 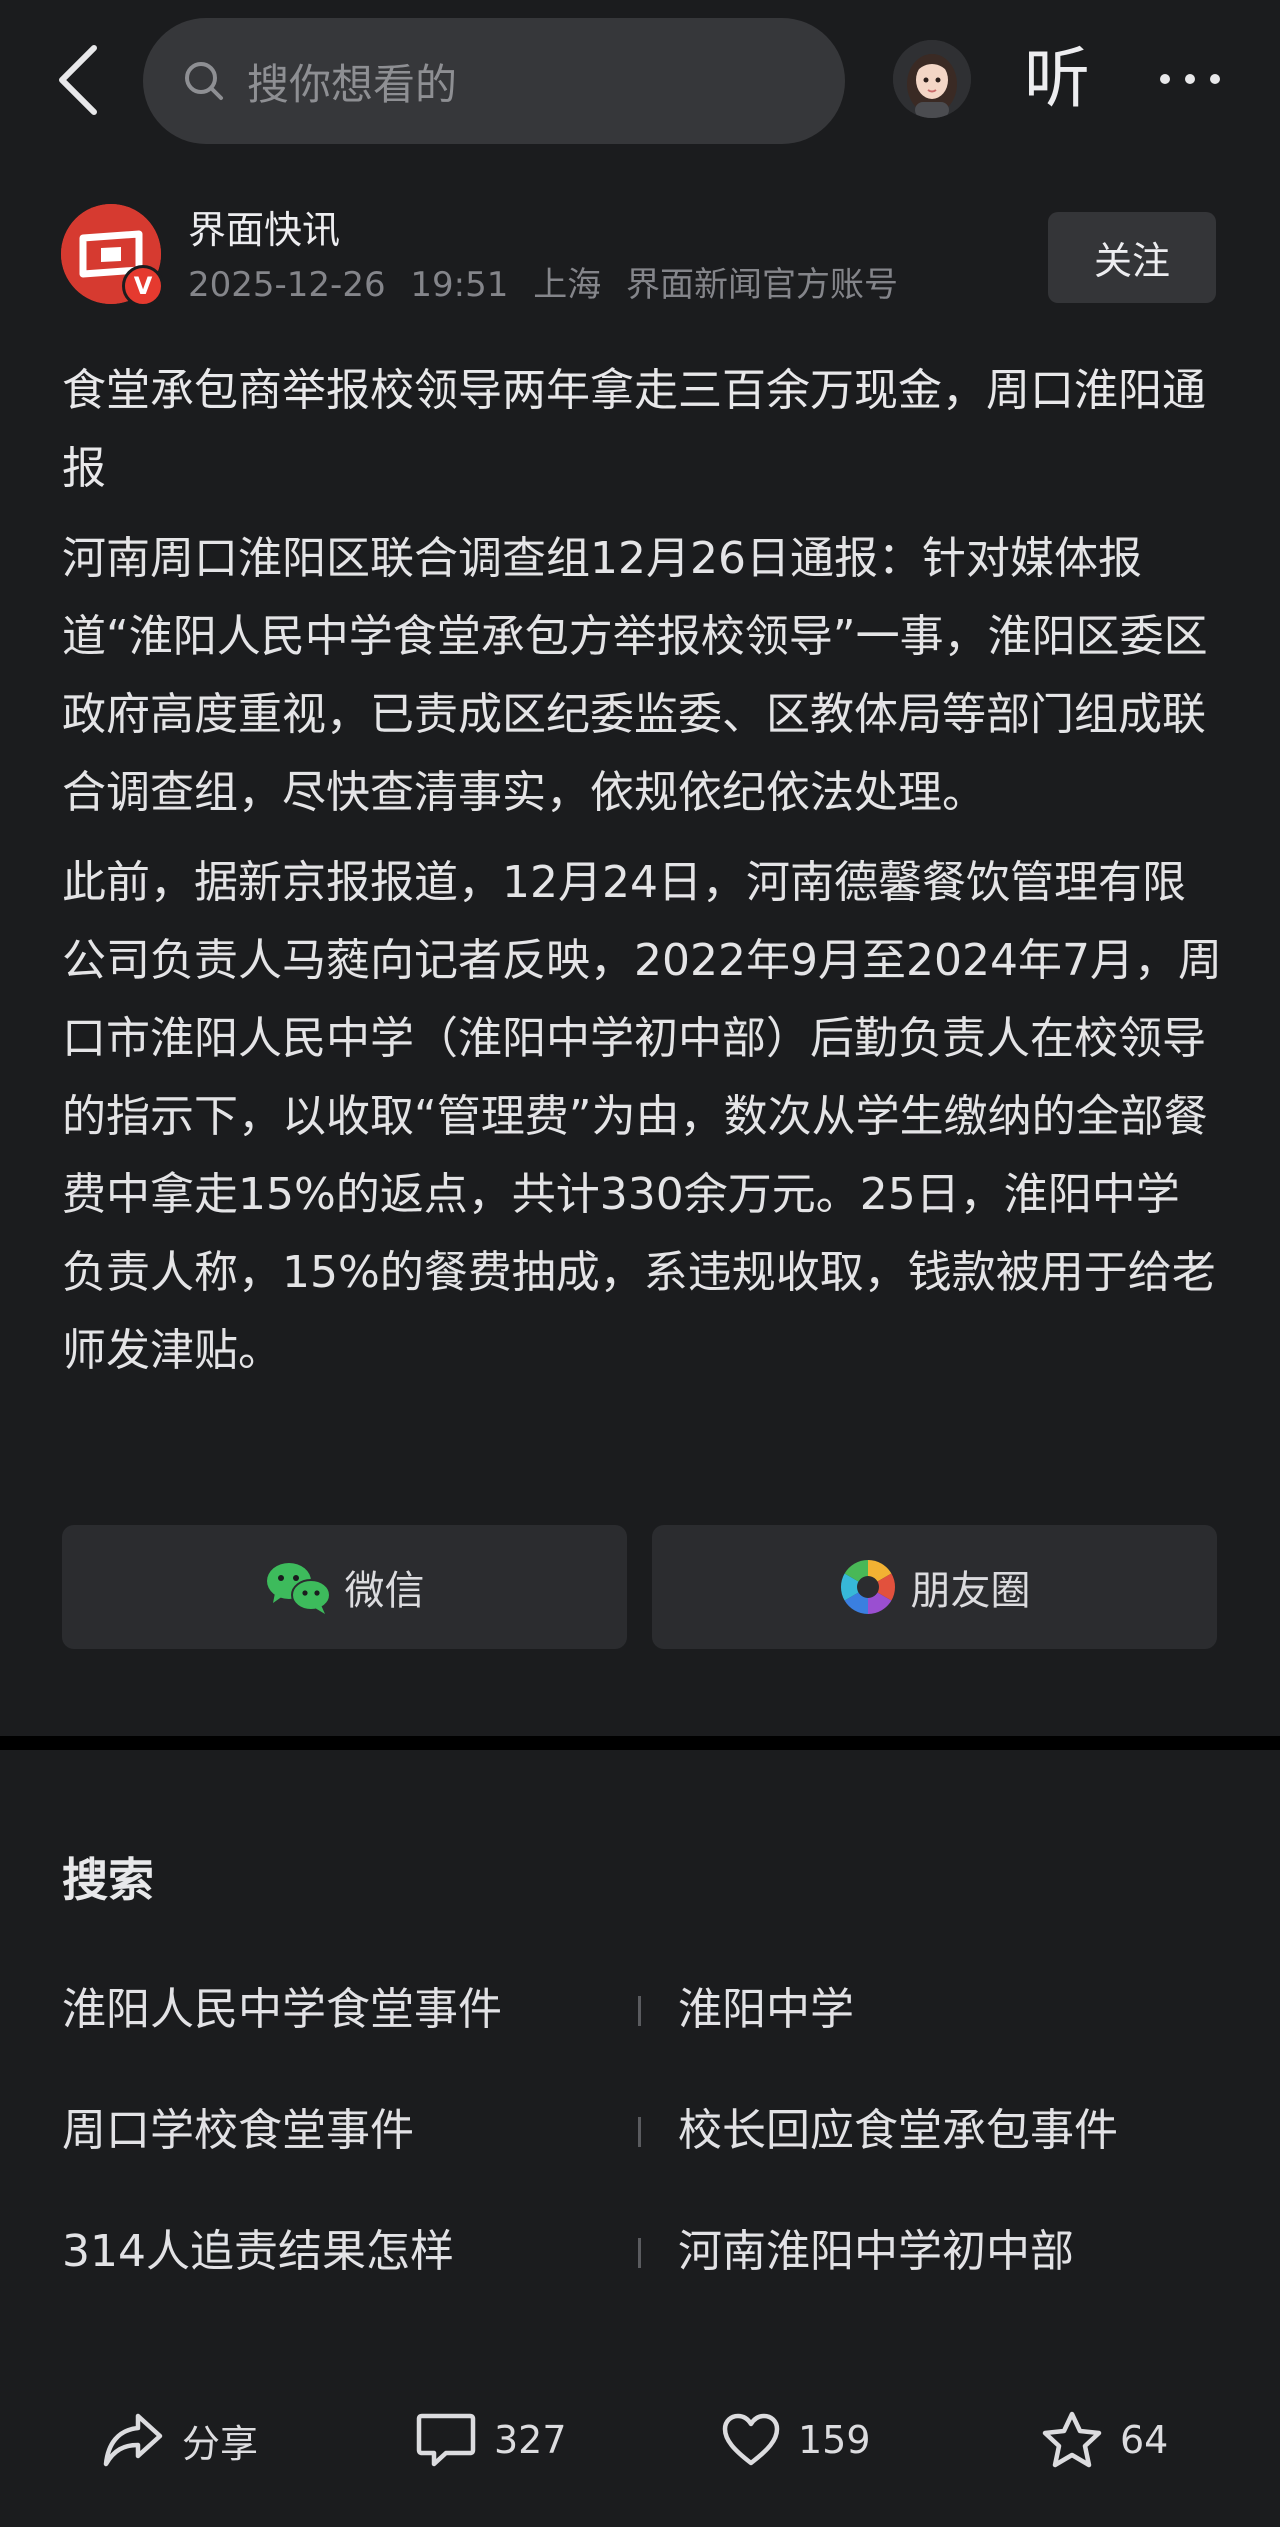 I want to click on share-arrow-icon, so click(x=133, y=2440).